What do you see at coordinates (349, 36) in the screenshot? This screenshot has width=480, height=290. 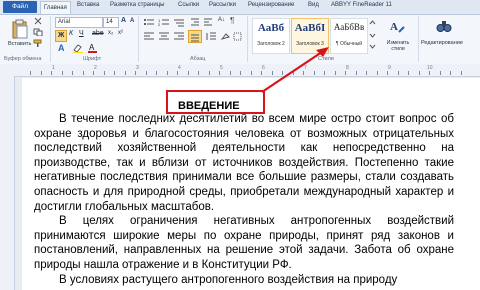 I see `style-normal: АаБбВв ¶ Обычный` at bounding box center [349, 36].